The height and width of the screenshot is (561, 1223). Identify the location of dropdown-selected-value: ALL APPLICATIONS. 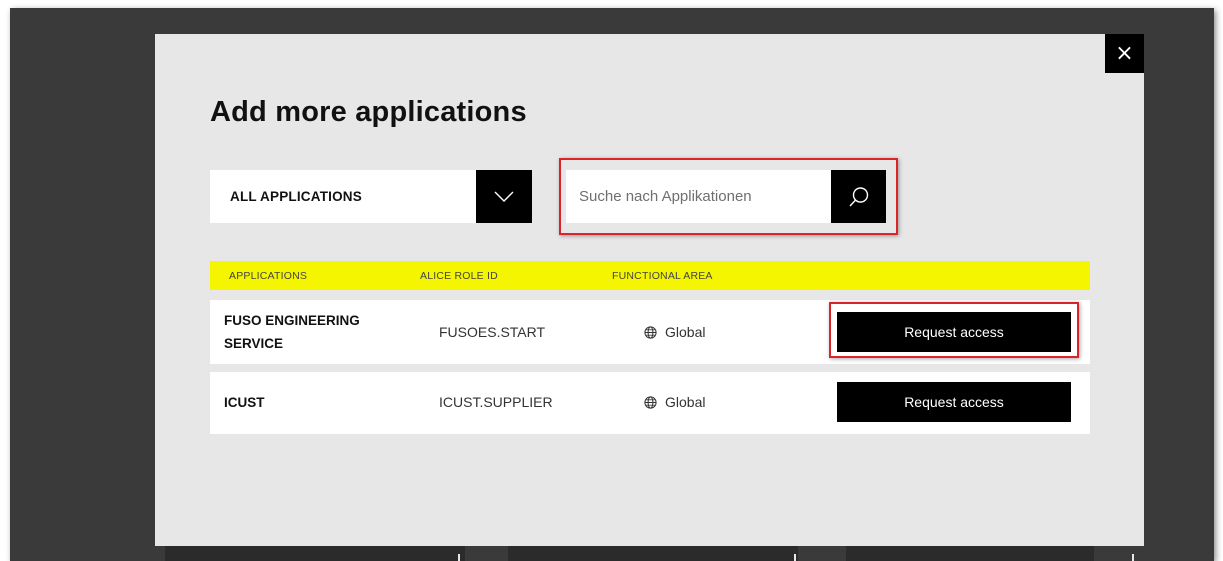
(296, 196).